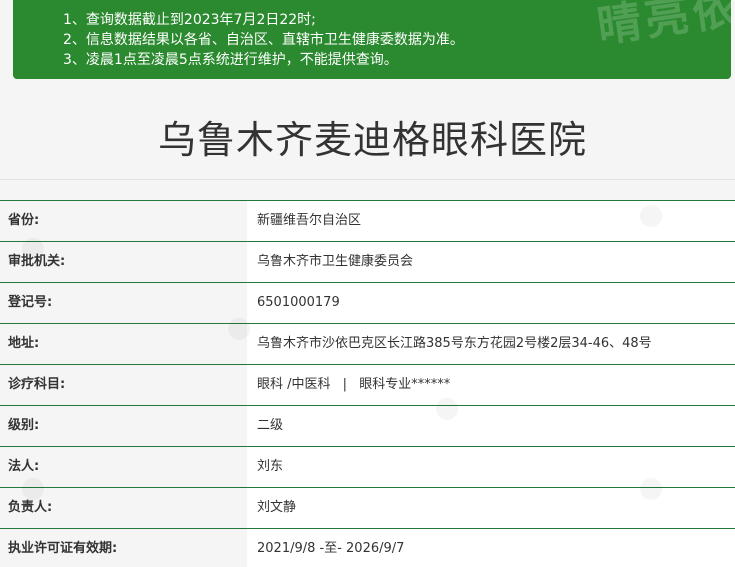 The image size is (735, 567). I want to click on row-value: 刘东, so click(491, 467).